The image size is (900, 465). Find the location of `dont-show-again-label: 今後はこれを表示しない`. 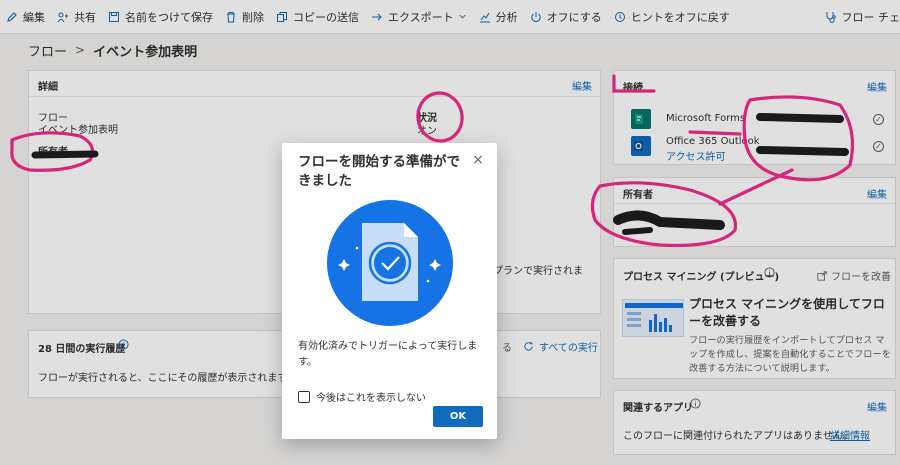

dont-show-again-label: 今後はこれを表示しない is located at coordinates (371, 398).